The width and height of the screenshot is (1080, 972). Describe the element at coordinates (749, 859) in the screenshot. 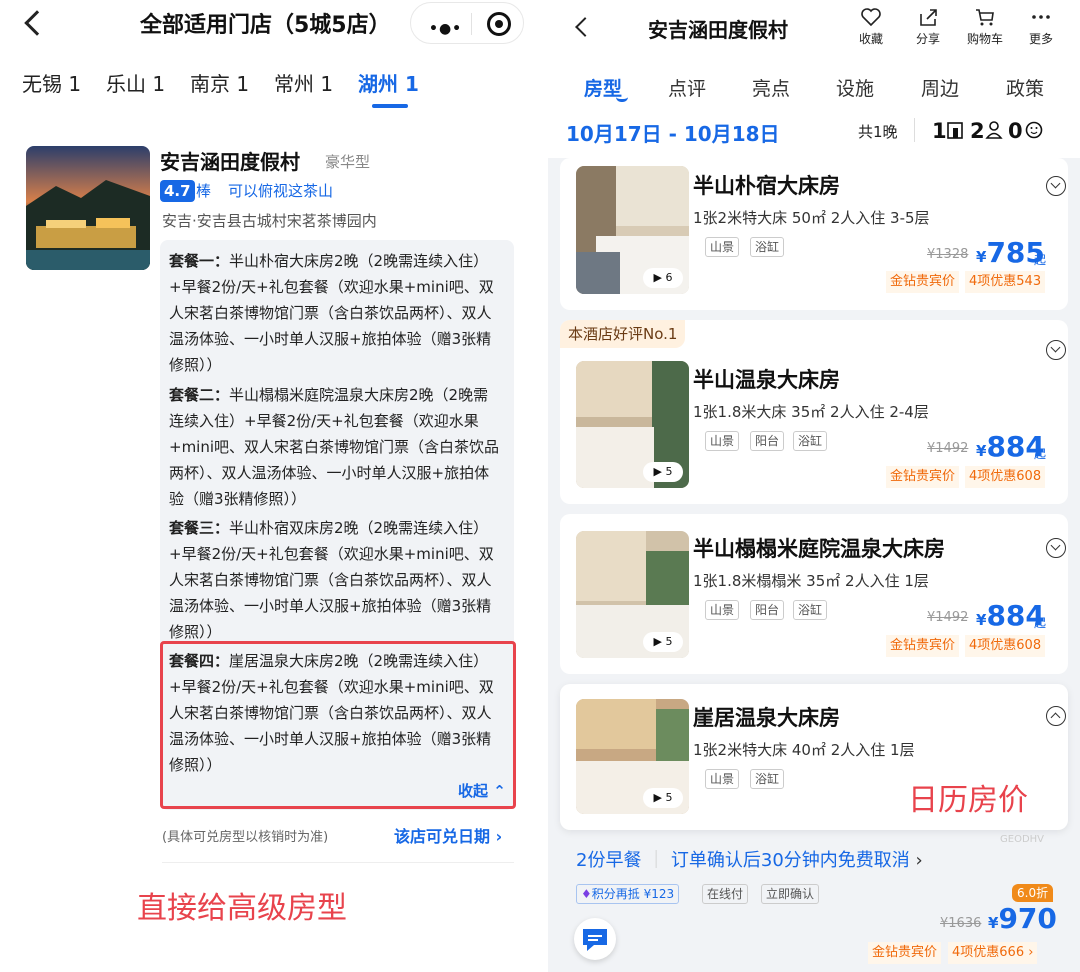

I see `rate-plan-summary: 2份早餐 ｜ 订单确认后30分钟内免费取消 ›` at that location.